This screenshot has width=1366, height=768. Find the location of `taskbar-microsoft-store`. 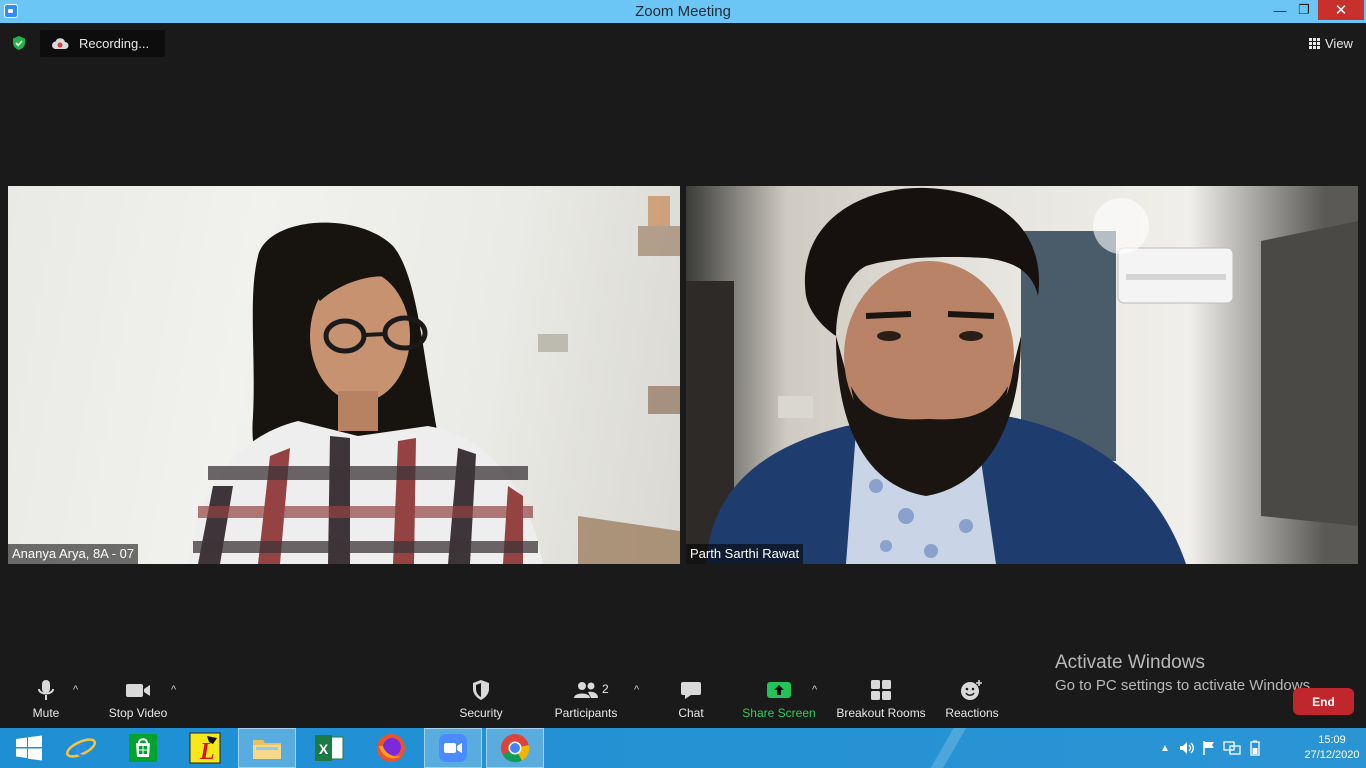

taskbar-microsoft-store is located at coordinates (143, 748).